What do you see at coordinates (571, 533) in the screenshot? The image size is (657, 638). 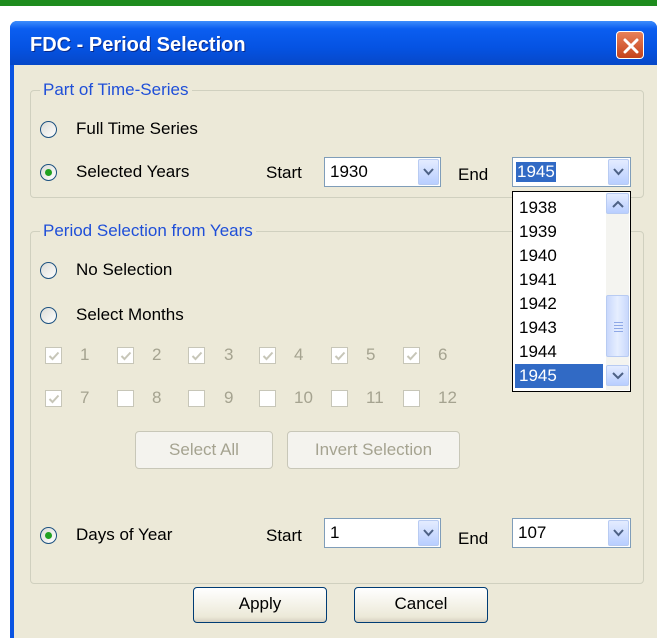 I see `days-end-combo: 107` at bounding box center [571, 533].